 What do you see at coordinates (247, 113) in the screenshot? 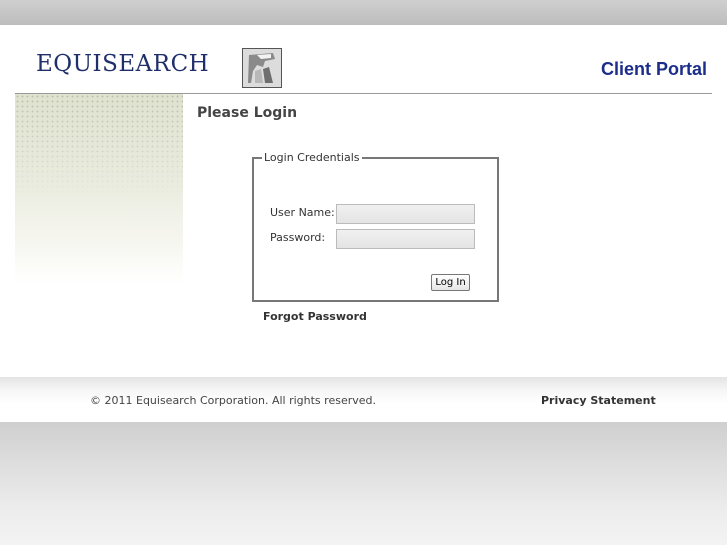
I see `page-title: Please Login` at bounding box center [247, 113].